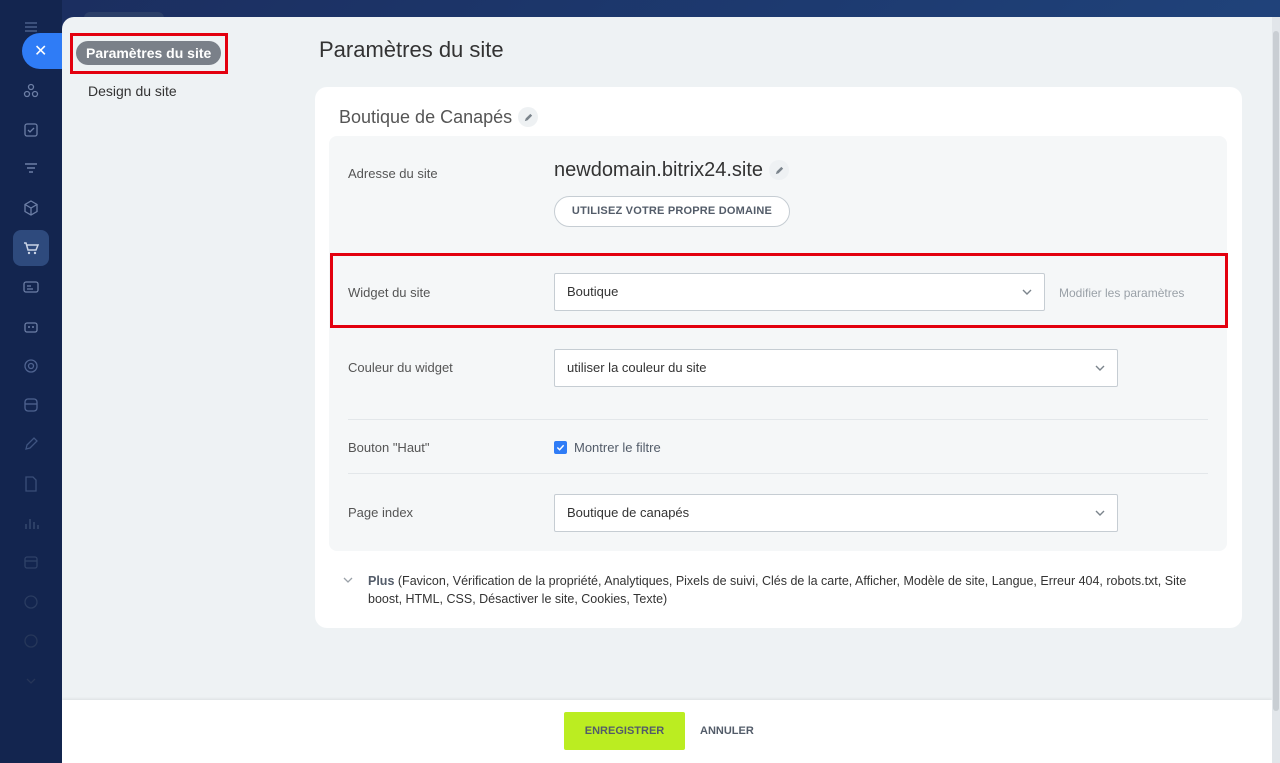 Image resolution: width=1280 pixels, height=763 pixels. What do you see at coordinates (31, 405) in the screenshot?
I see `database-icon` at bounding box center [31, 405].